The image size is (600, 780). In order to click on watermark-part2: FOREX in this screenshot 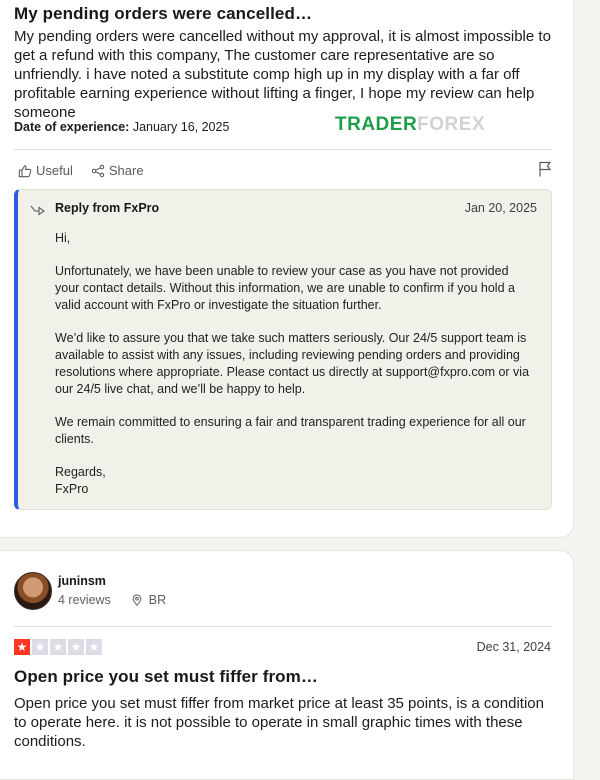, I will do `click(451, 124)`.